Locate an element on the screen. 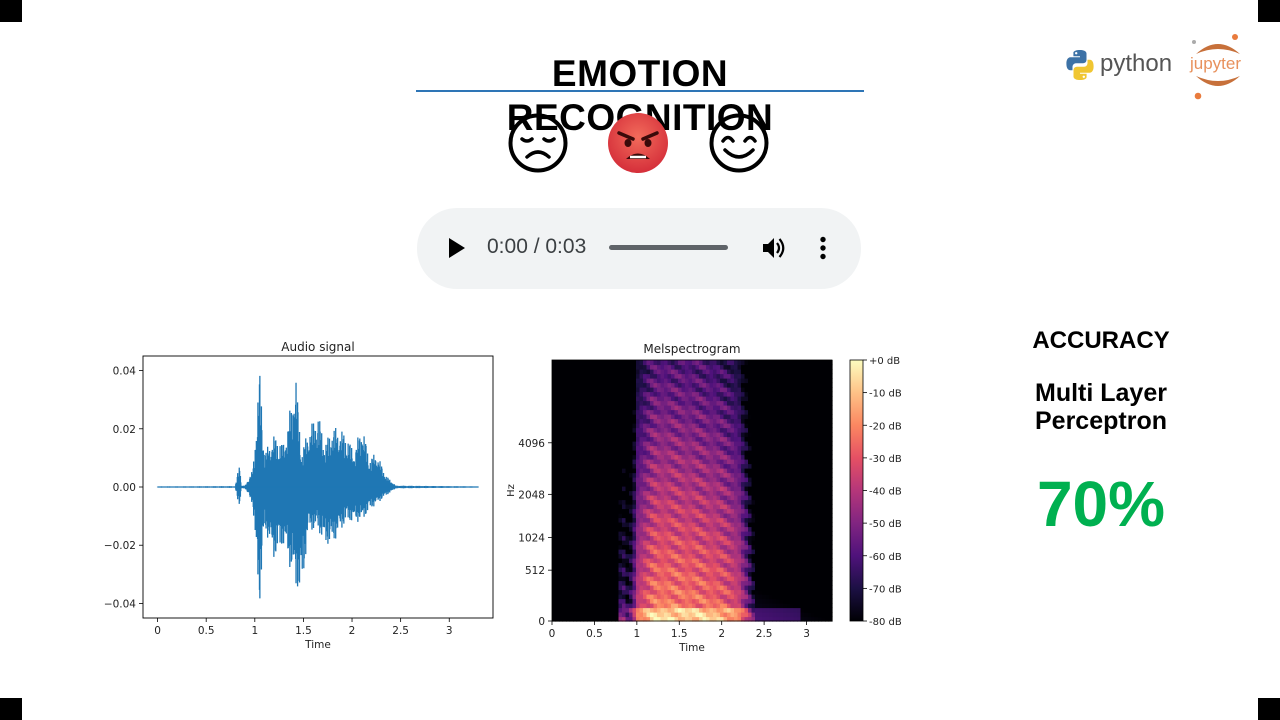 Image resolution: width=1280 pixels, height=720 pixels. seek-bar is located at coordinates (668, 247).